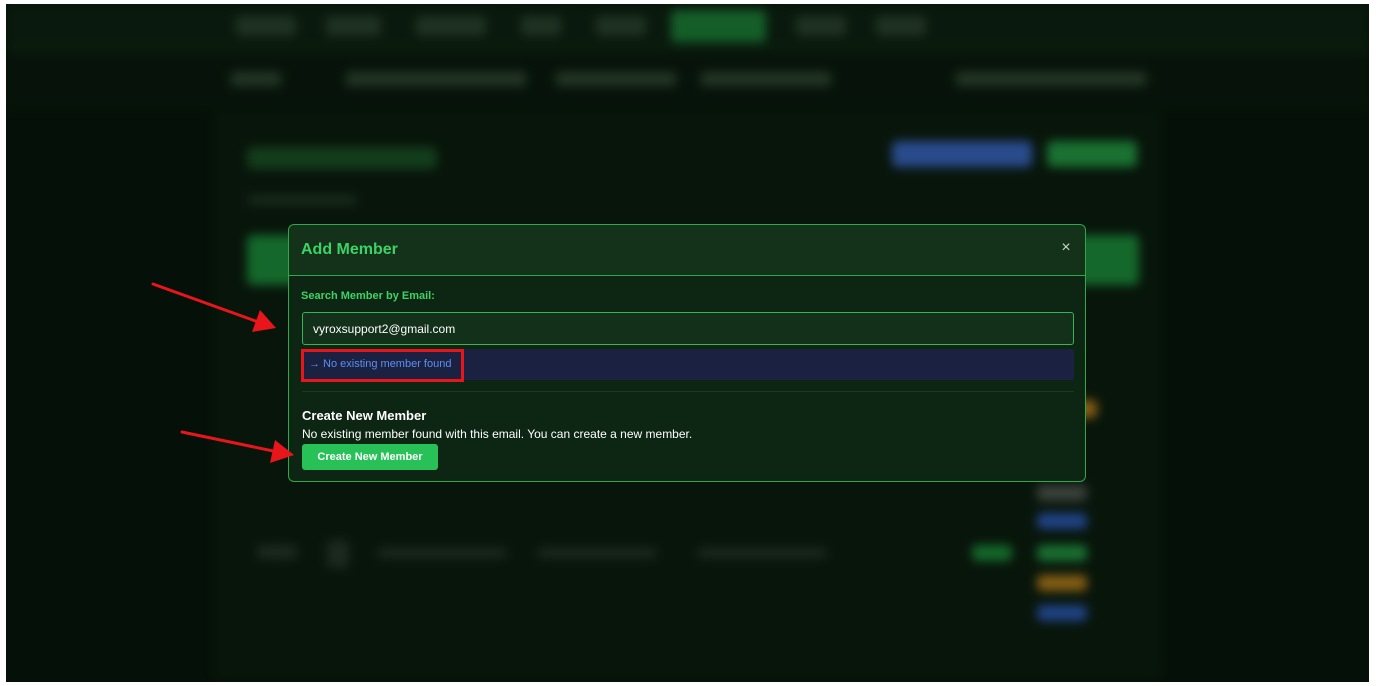  What do you see at coordinates (688, 328) in the screenshot?
I see `search-email-input` at bounding box center [688, 328].